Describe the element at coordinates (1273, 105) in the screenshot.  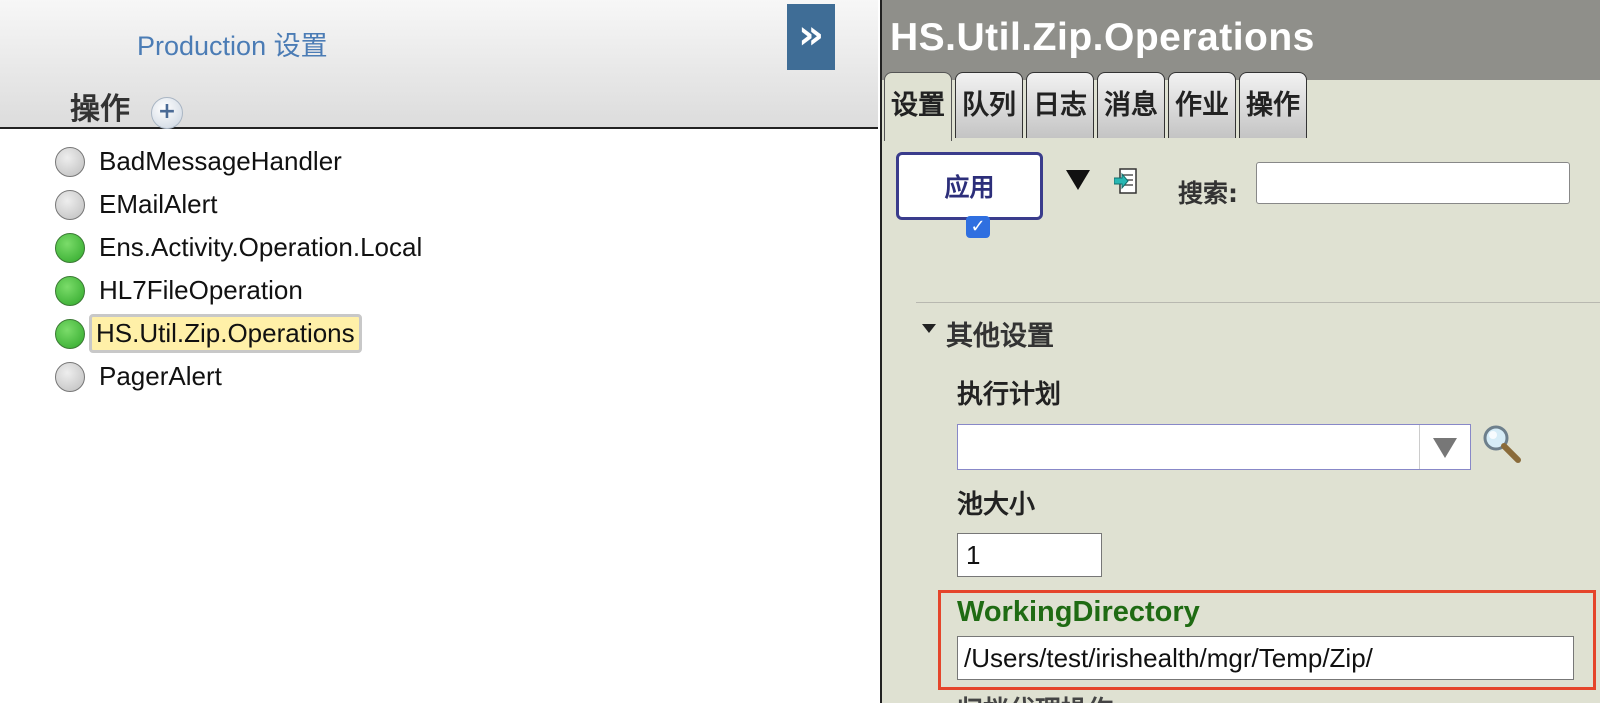
I see `tab-actions: 操作` at that location.